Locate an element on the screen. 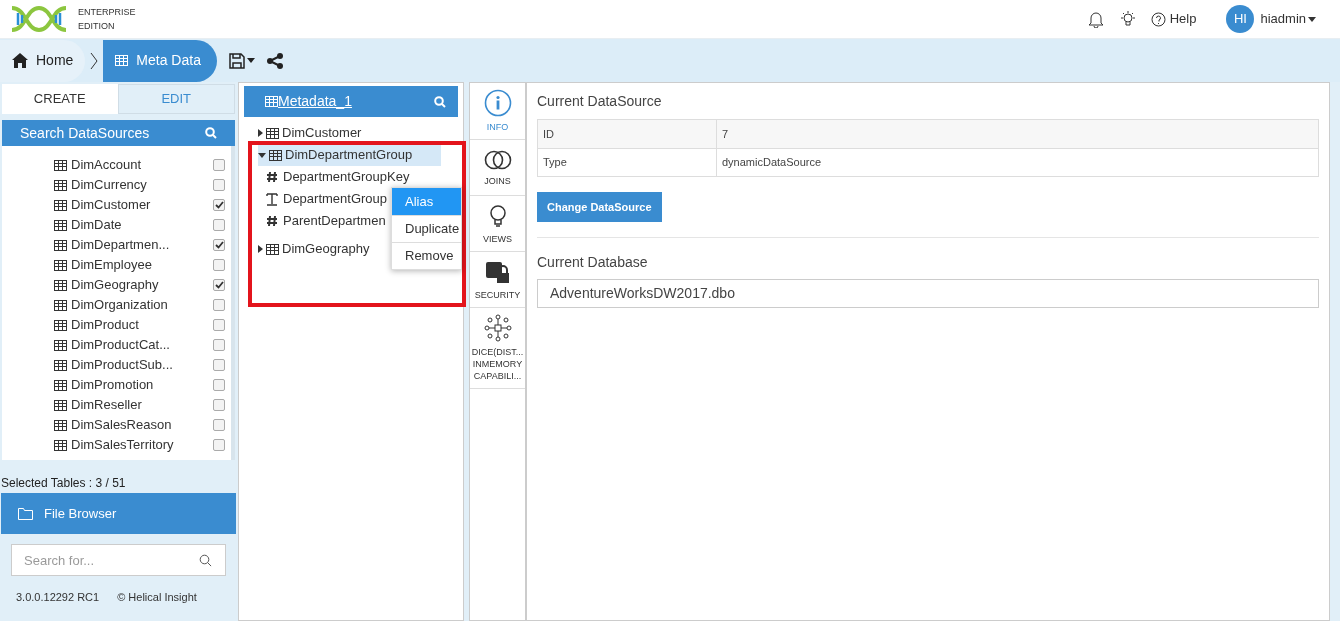  table-name: DimEmployee is located at coordinates (111, 265).